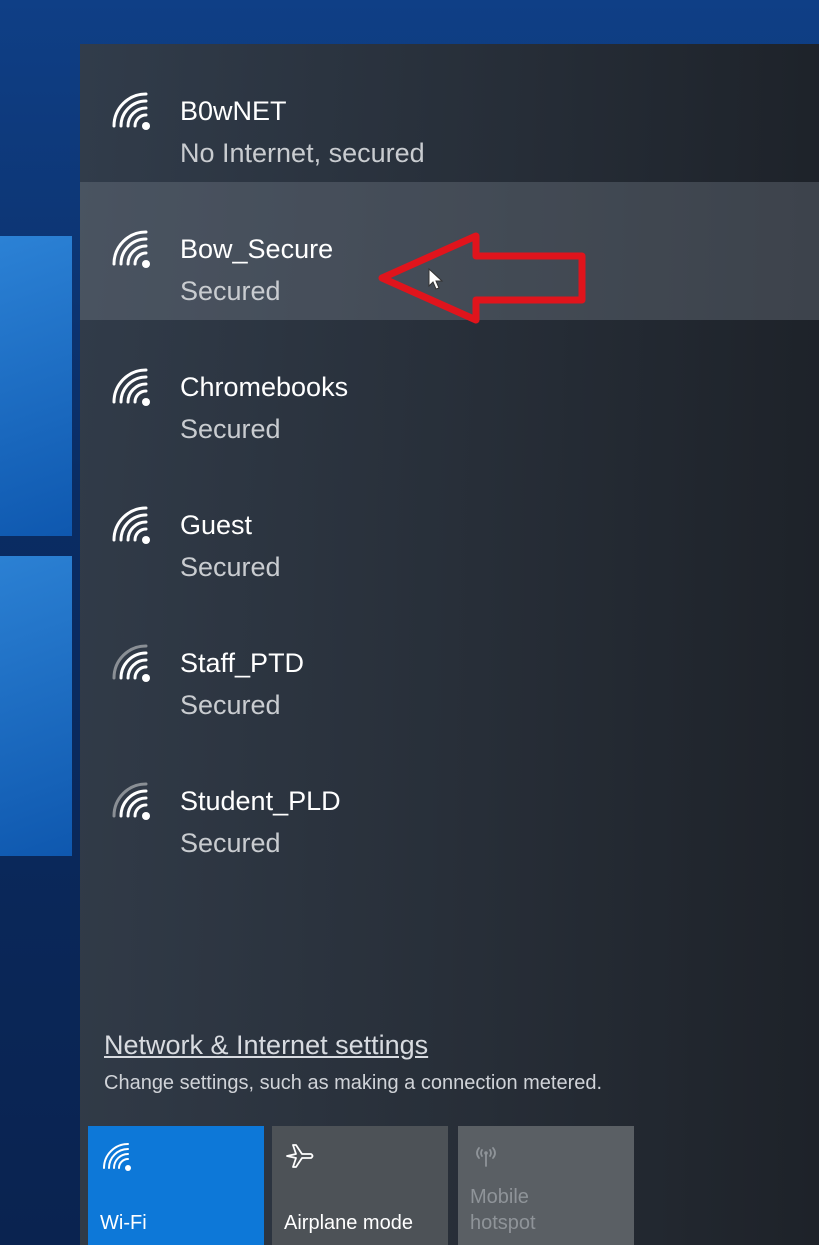 The image size is (819, 1245). What do you see at coordinates (449, 389) in the screenshot?
I see `network-item-chromebooks: Chromebooks Secured` at bounding box center [449, 389].